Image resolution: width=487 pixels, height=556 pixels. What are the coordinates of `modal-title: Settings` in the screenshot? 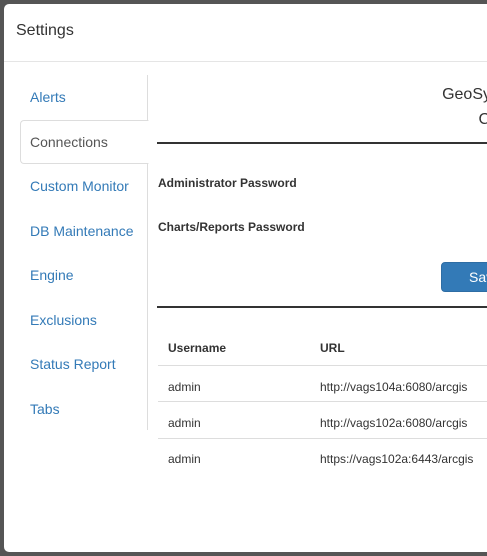 It's located at (45, 30).